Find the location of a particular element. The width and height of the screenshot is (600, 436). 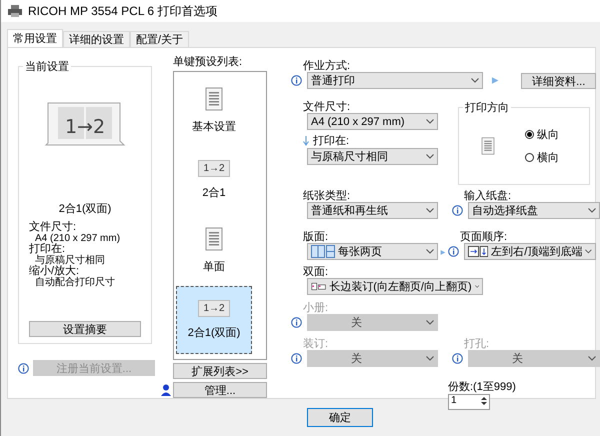

group-title: 当前设置 is located at coordinates (47, 66).